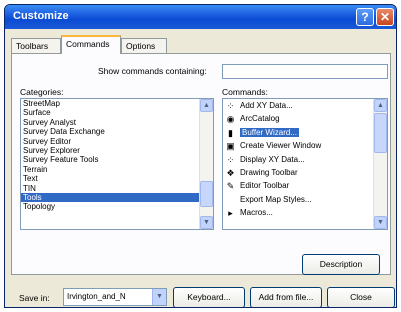 This screenshot has width=401, height=312. I want to click on arccatalog-icon: ◉, so click(230, 119).